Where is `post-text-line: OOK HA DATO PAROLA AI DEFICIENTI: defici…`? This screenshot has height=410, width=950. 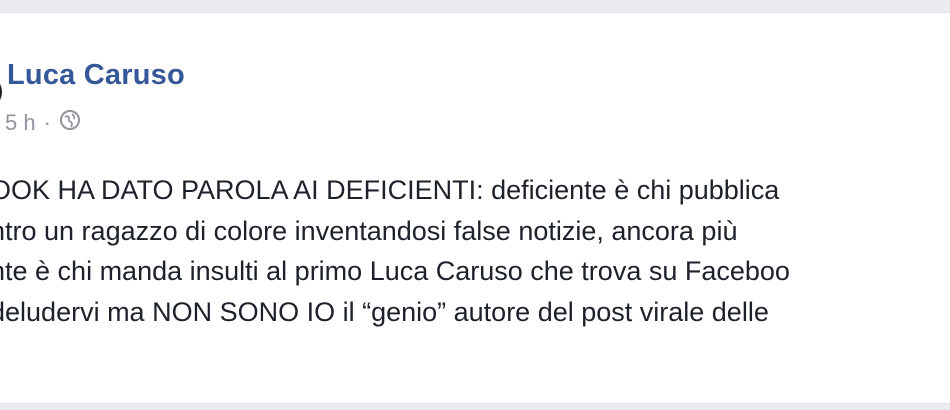
post-text-line: OOK HA DATO PAROLA AI DEFICIENTI: defici… is located at coordinates (390, 190).